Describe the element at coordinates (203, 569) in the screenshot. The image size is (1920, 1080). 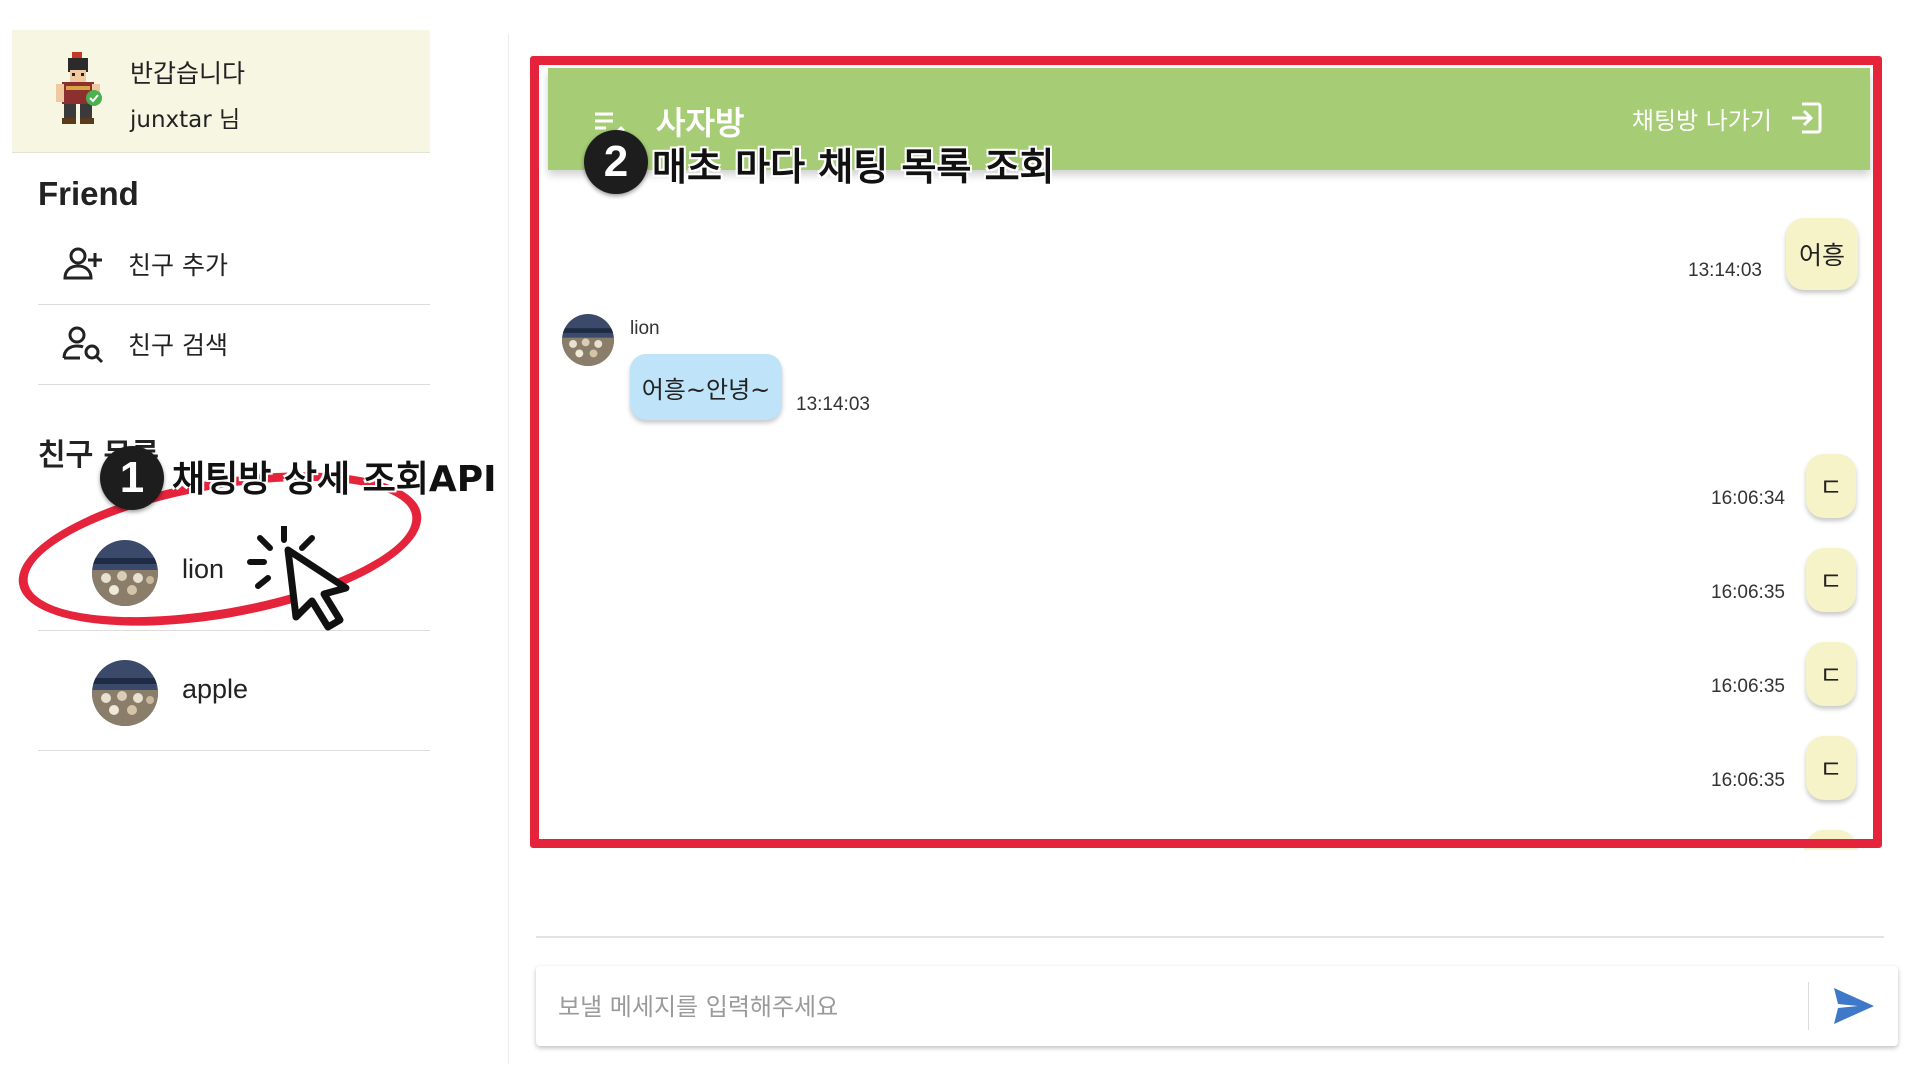
I see `friend-name: lion` at that location.